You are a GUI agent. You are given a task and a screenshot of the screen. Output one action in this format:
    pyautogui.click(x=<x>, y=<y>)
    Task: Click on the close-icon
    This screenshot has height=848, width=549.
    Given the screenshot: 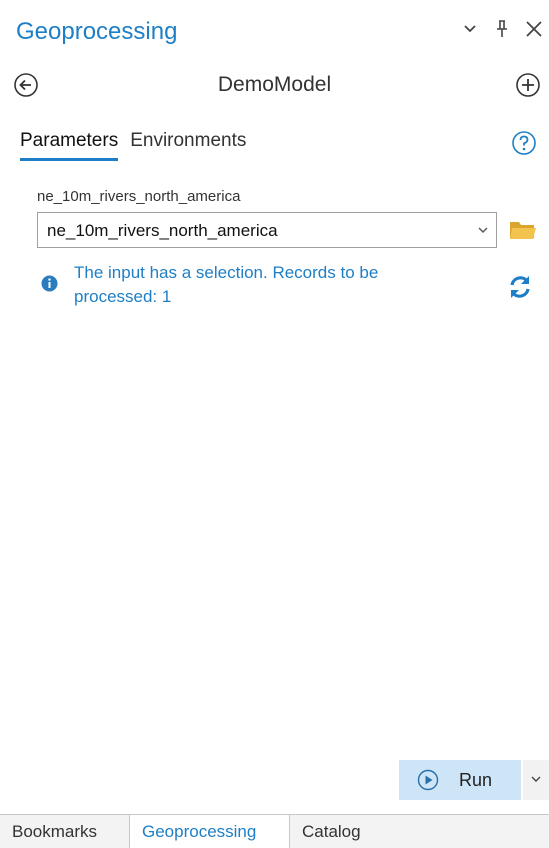 What is the action you would take?
    pyautogui.click(x=534, y=29)
    